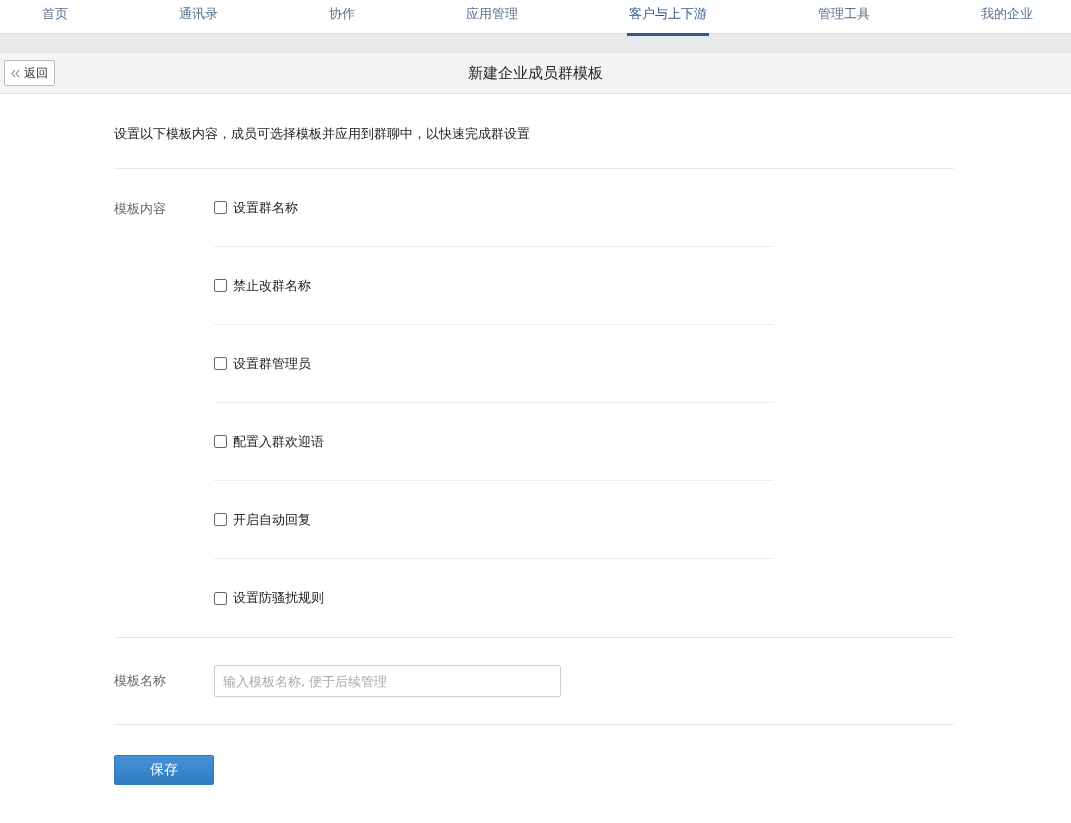 The width and height of the screenshot is (1071, 823). Describe the element at coordinates (342, 18) in the screenshot. I see `nav-tab: 协作` at that location.